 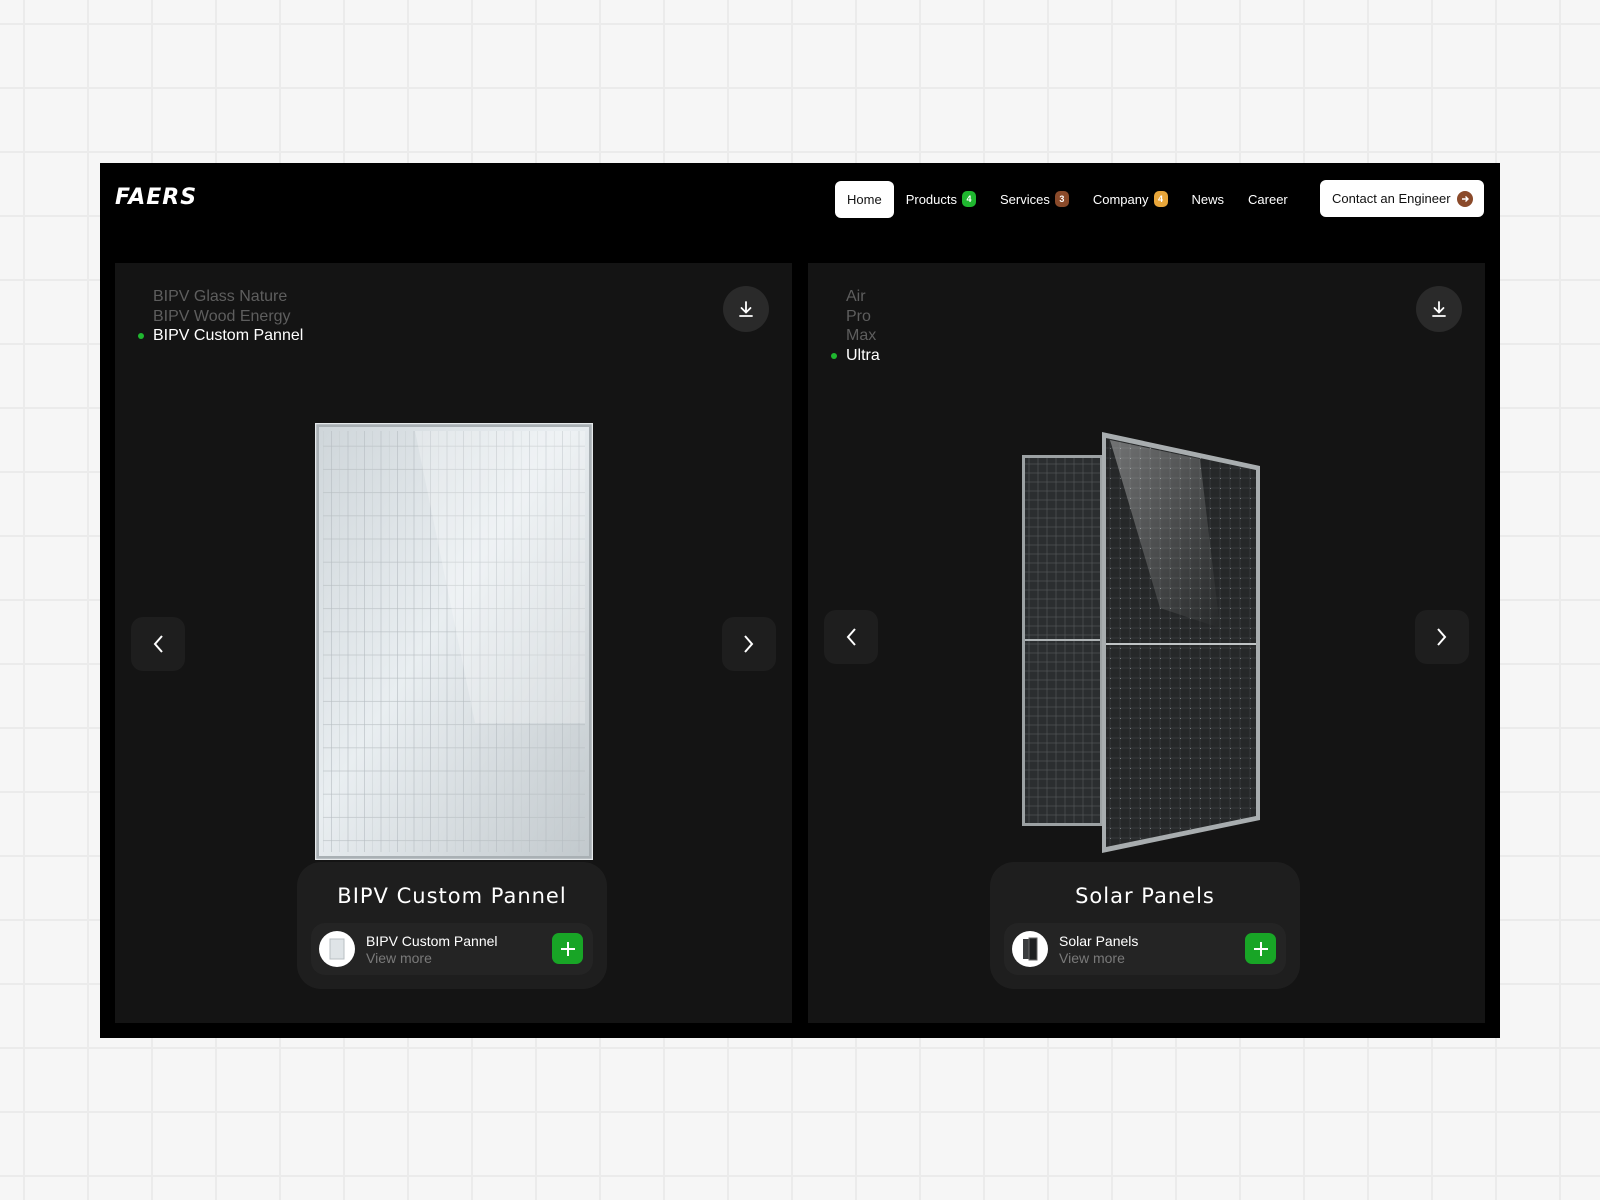 I want to click on contact-engineer-label: Contact an Engineer, so click(x=1391, y=198).